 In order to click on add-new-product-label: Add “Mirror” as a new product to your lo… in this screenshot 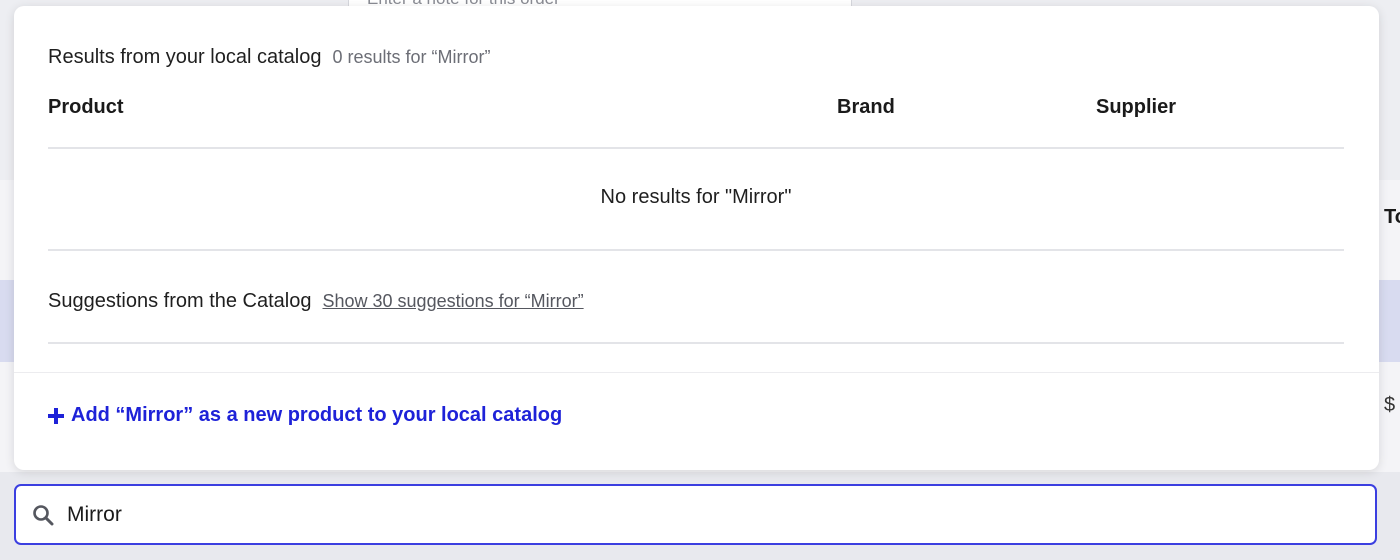, I will do `click(317, 415)`.